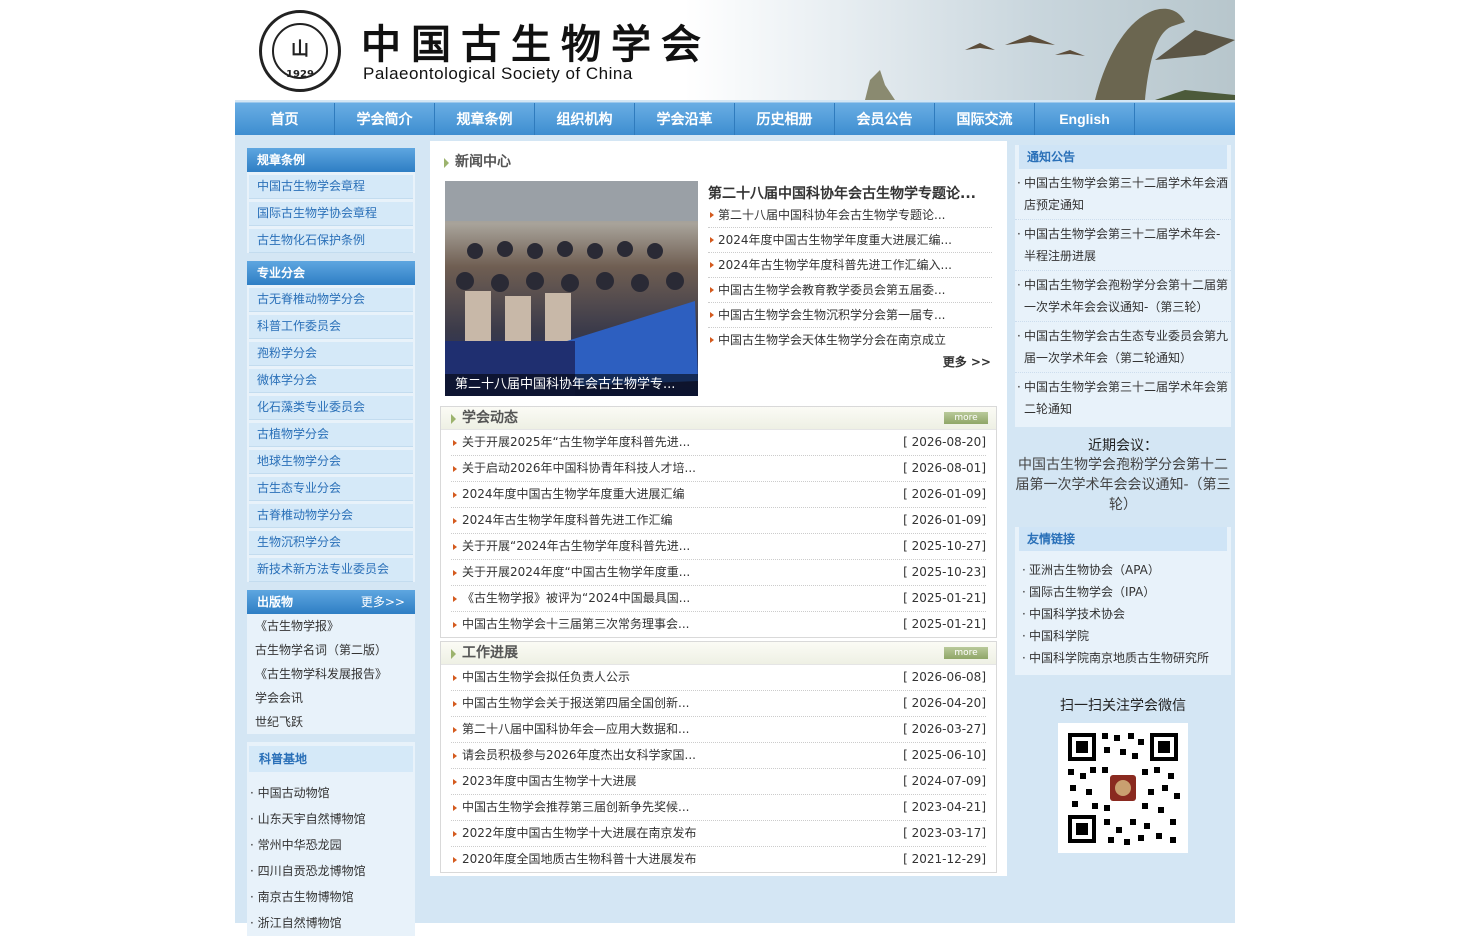 This screenshot has width=1470, height=944. Describe the element at coordinates (331, 241) in the screenshot. I see `rules-item: 古生物化石保护条例` at that location.